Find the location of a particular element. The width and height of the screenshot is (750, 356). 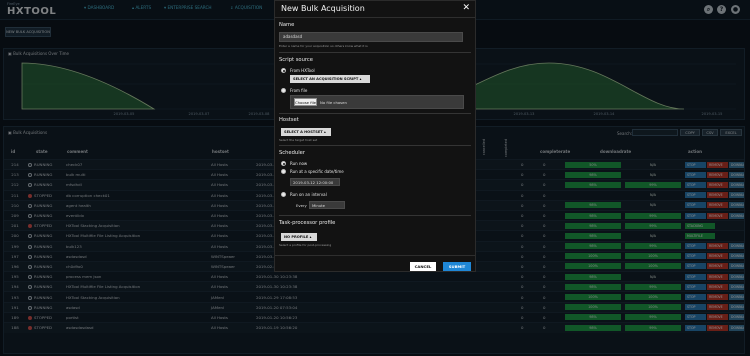

taskproc-profile-dropdown: NO PROFILE ▴ is located at coordinates (299, 237).